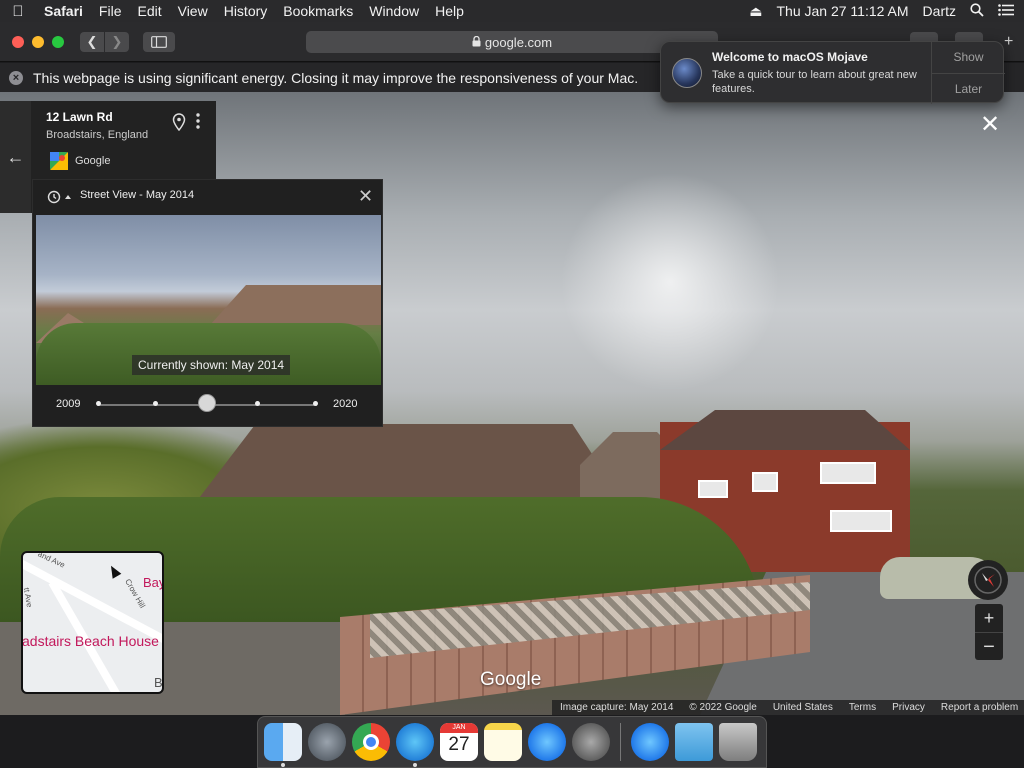 This screenshot has height=768, width=1024. What do you see at coordinates (137, 195) in the screenshot?
I see `history-panel-title: Street View - May 2014` at bounding box center [137, 195].